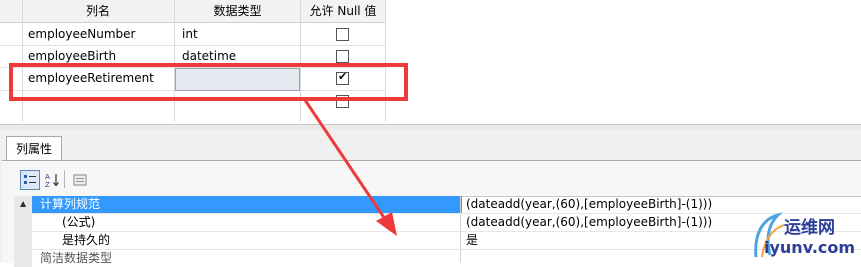 This screenshot has width=861, height=267. I want to click on watermark-domain: iyunv.com, so click(810, 247).